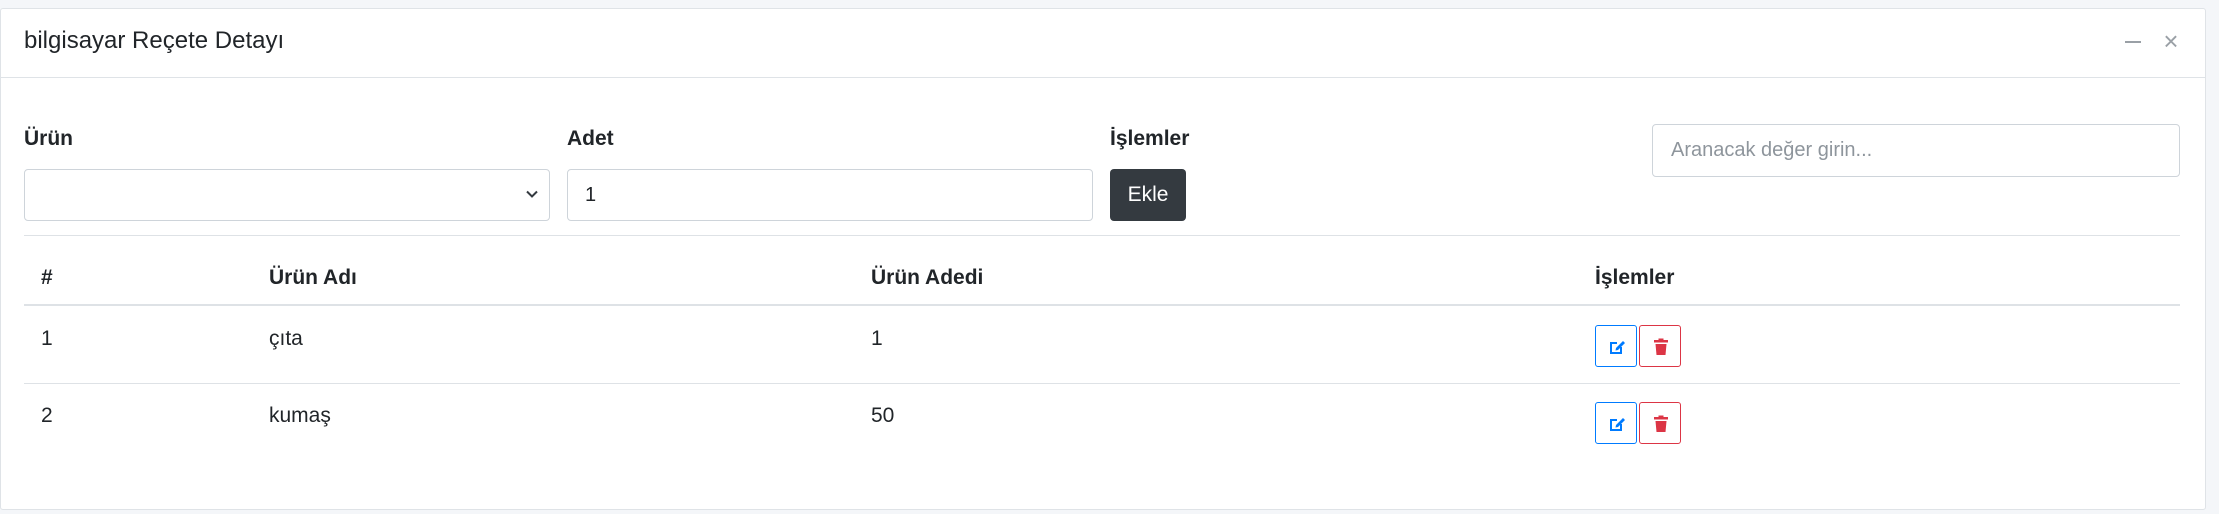 This screenshot has width=2219, height=514. I want to click on column-header-product-quantity: Ürün Adedi, so click(927, 277).